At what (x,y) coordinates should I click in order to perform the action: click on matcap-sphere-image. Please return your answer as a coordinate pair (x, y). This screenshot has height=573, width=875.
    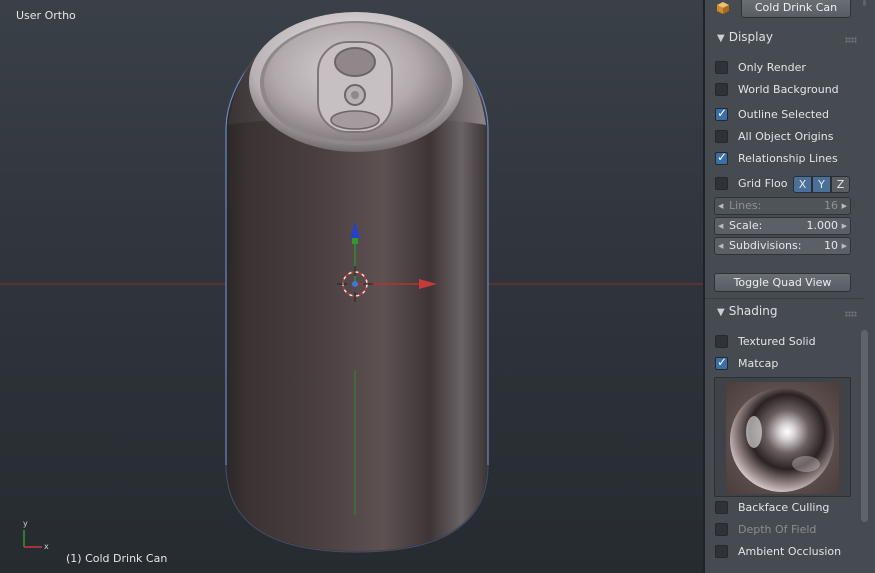
    Looking at the image, I should click on (782, 438).